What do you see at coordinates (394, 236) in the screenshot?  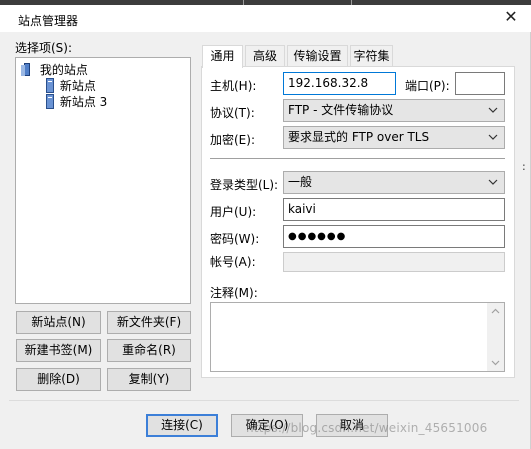 I see `password-input: ●●●●●●` at bounding box center [394, 236].